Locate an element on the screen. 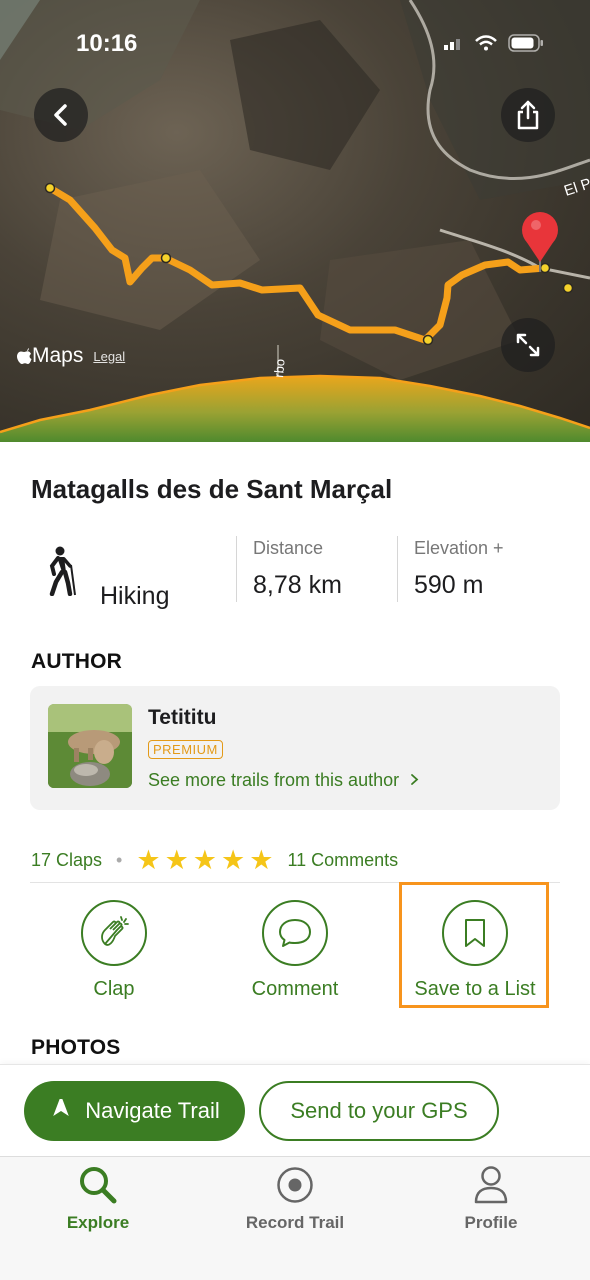 The height and width of the screenshot is (1280, 590). clap-button: Clap is located at coordinates (114, 950).